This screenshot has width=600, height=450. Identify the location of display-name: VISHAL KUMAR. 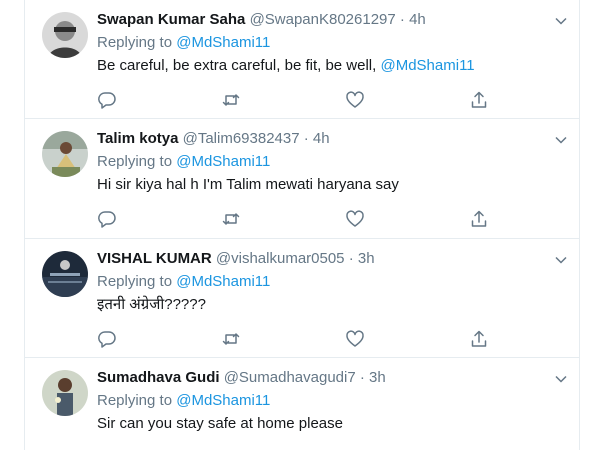
(154, 258).